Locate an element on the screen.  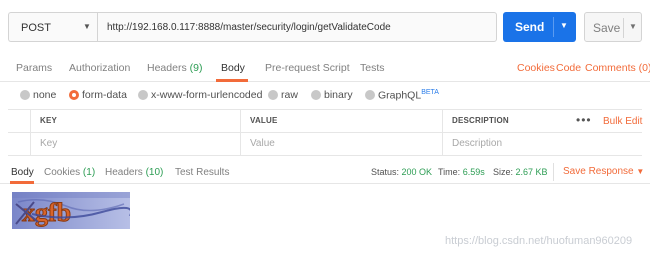
beta-badge: BETA is located at coordinates (430, 92).